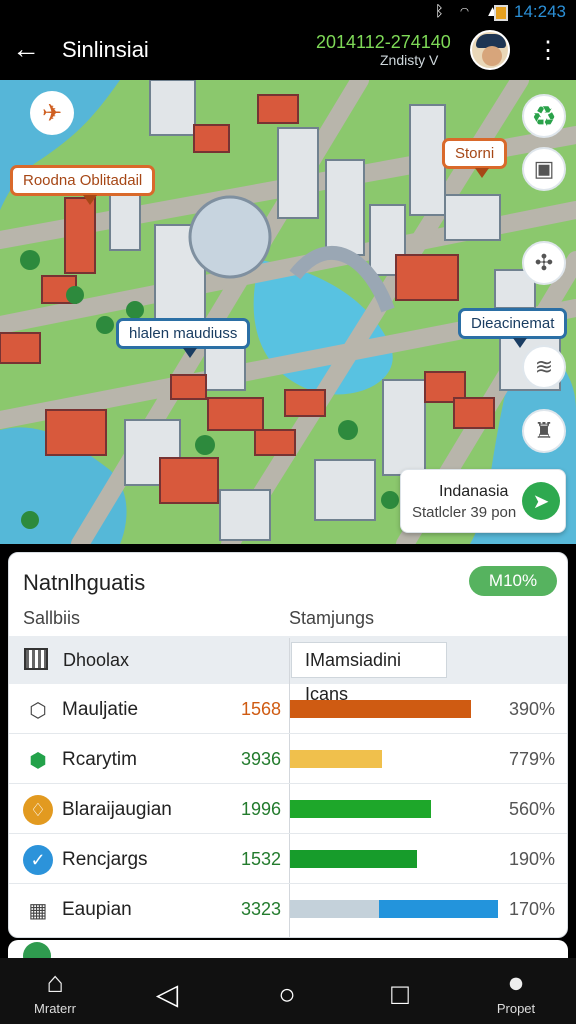 The height and width of the screenshot is (1024, 576). What do you see at coordinates (55, 1008) in the screenshot?
I see `nav-home-label: Mraterr` at bounding box center [55, 1008].